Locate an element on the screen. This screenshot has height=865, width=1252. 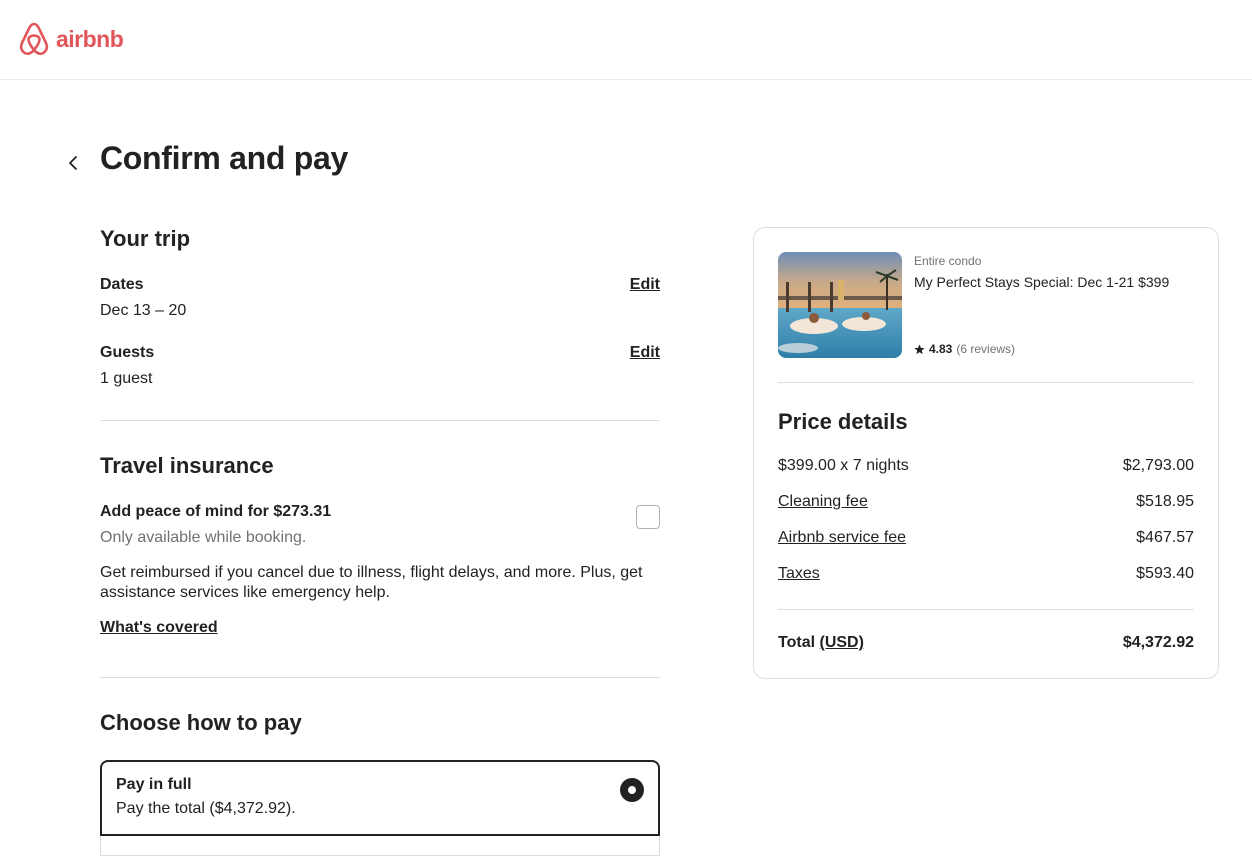
price-row-cleaning: Cleaning fee $518.95 is located at coordinates (986, 503).